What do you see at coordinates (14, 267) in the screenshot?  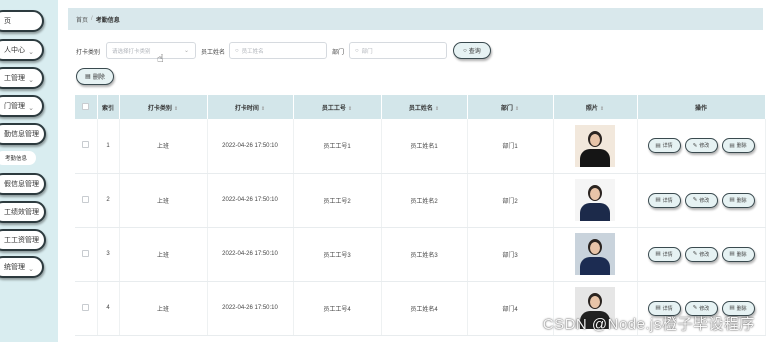 I see `sidebar-item-label: 统管理` at bounding box center [14, 267].